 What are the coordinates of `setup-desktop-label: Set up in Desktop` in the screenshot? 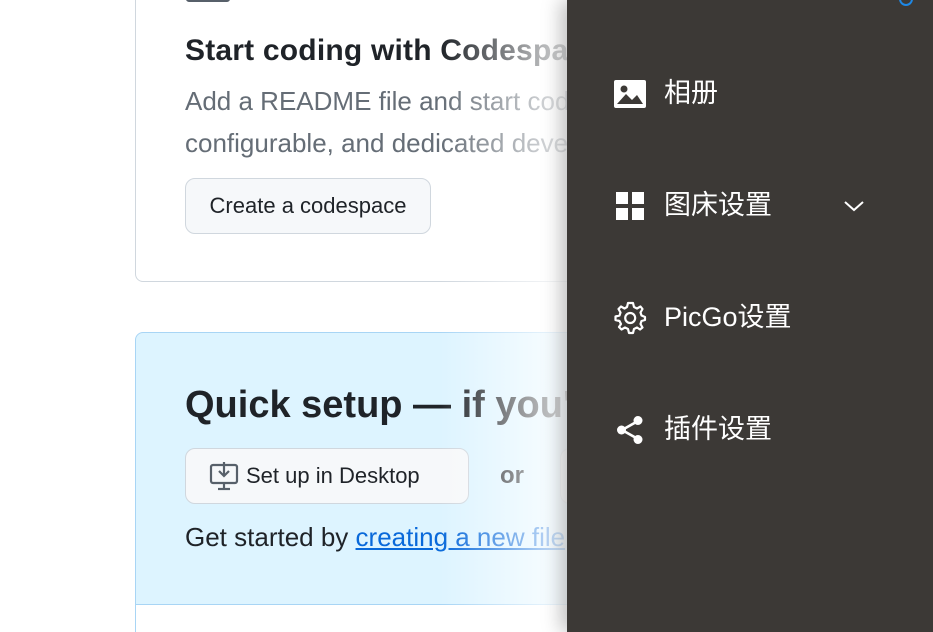 It's located at (333, 475).